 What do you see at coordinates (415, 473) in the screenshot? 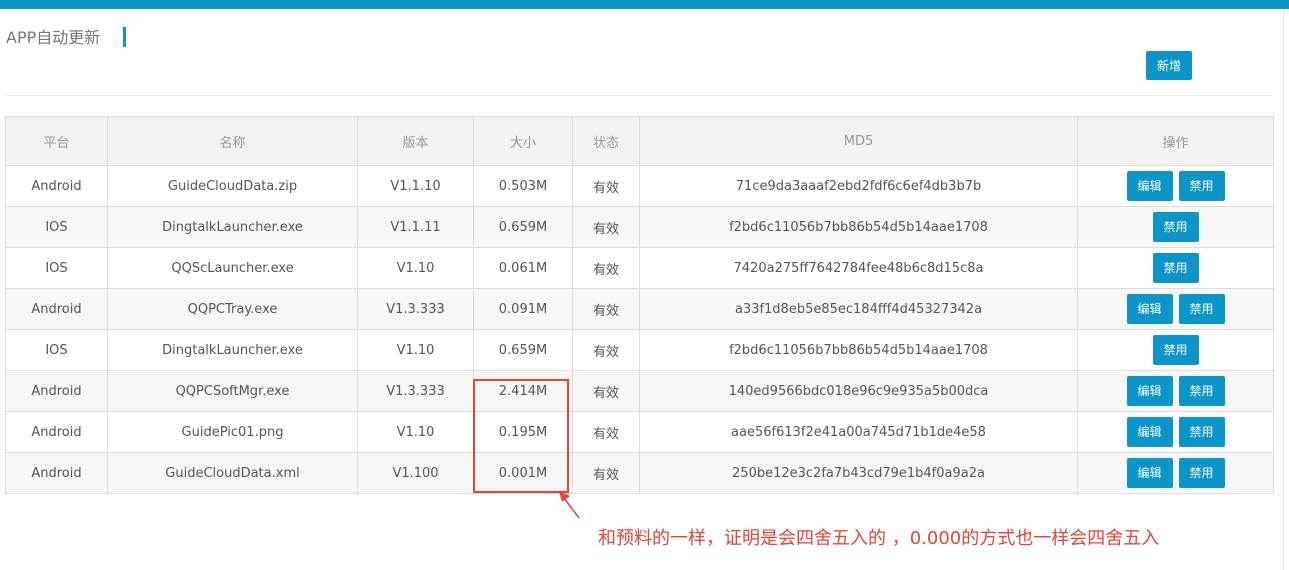
I see `cell-version: V1.100` at bounding box center [415, 473].